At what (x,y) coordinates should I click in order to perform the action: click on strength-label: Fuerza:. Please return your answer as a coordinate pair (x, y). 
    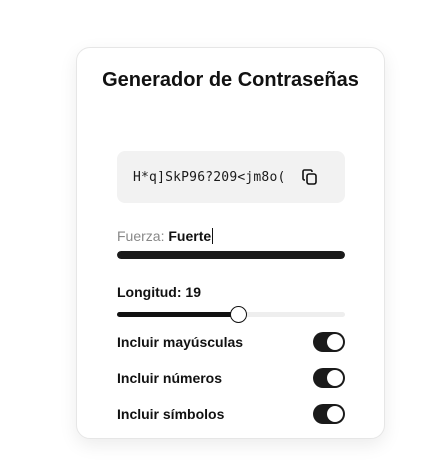
    Looking at the image, I should click on (141, 236).